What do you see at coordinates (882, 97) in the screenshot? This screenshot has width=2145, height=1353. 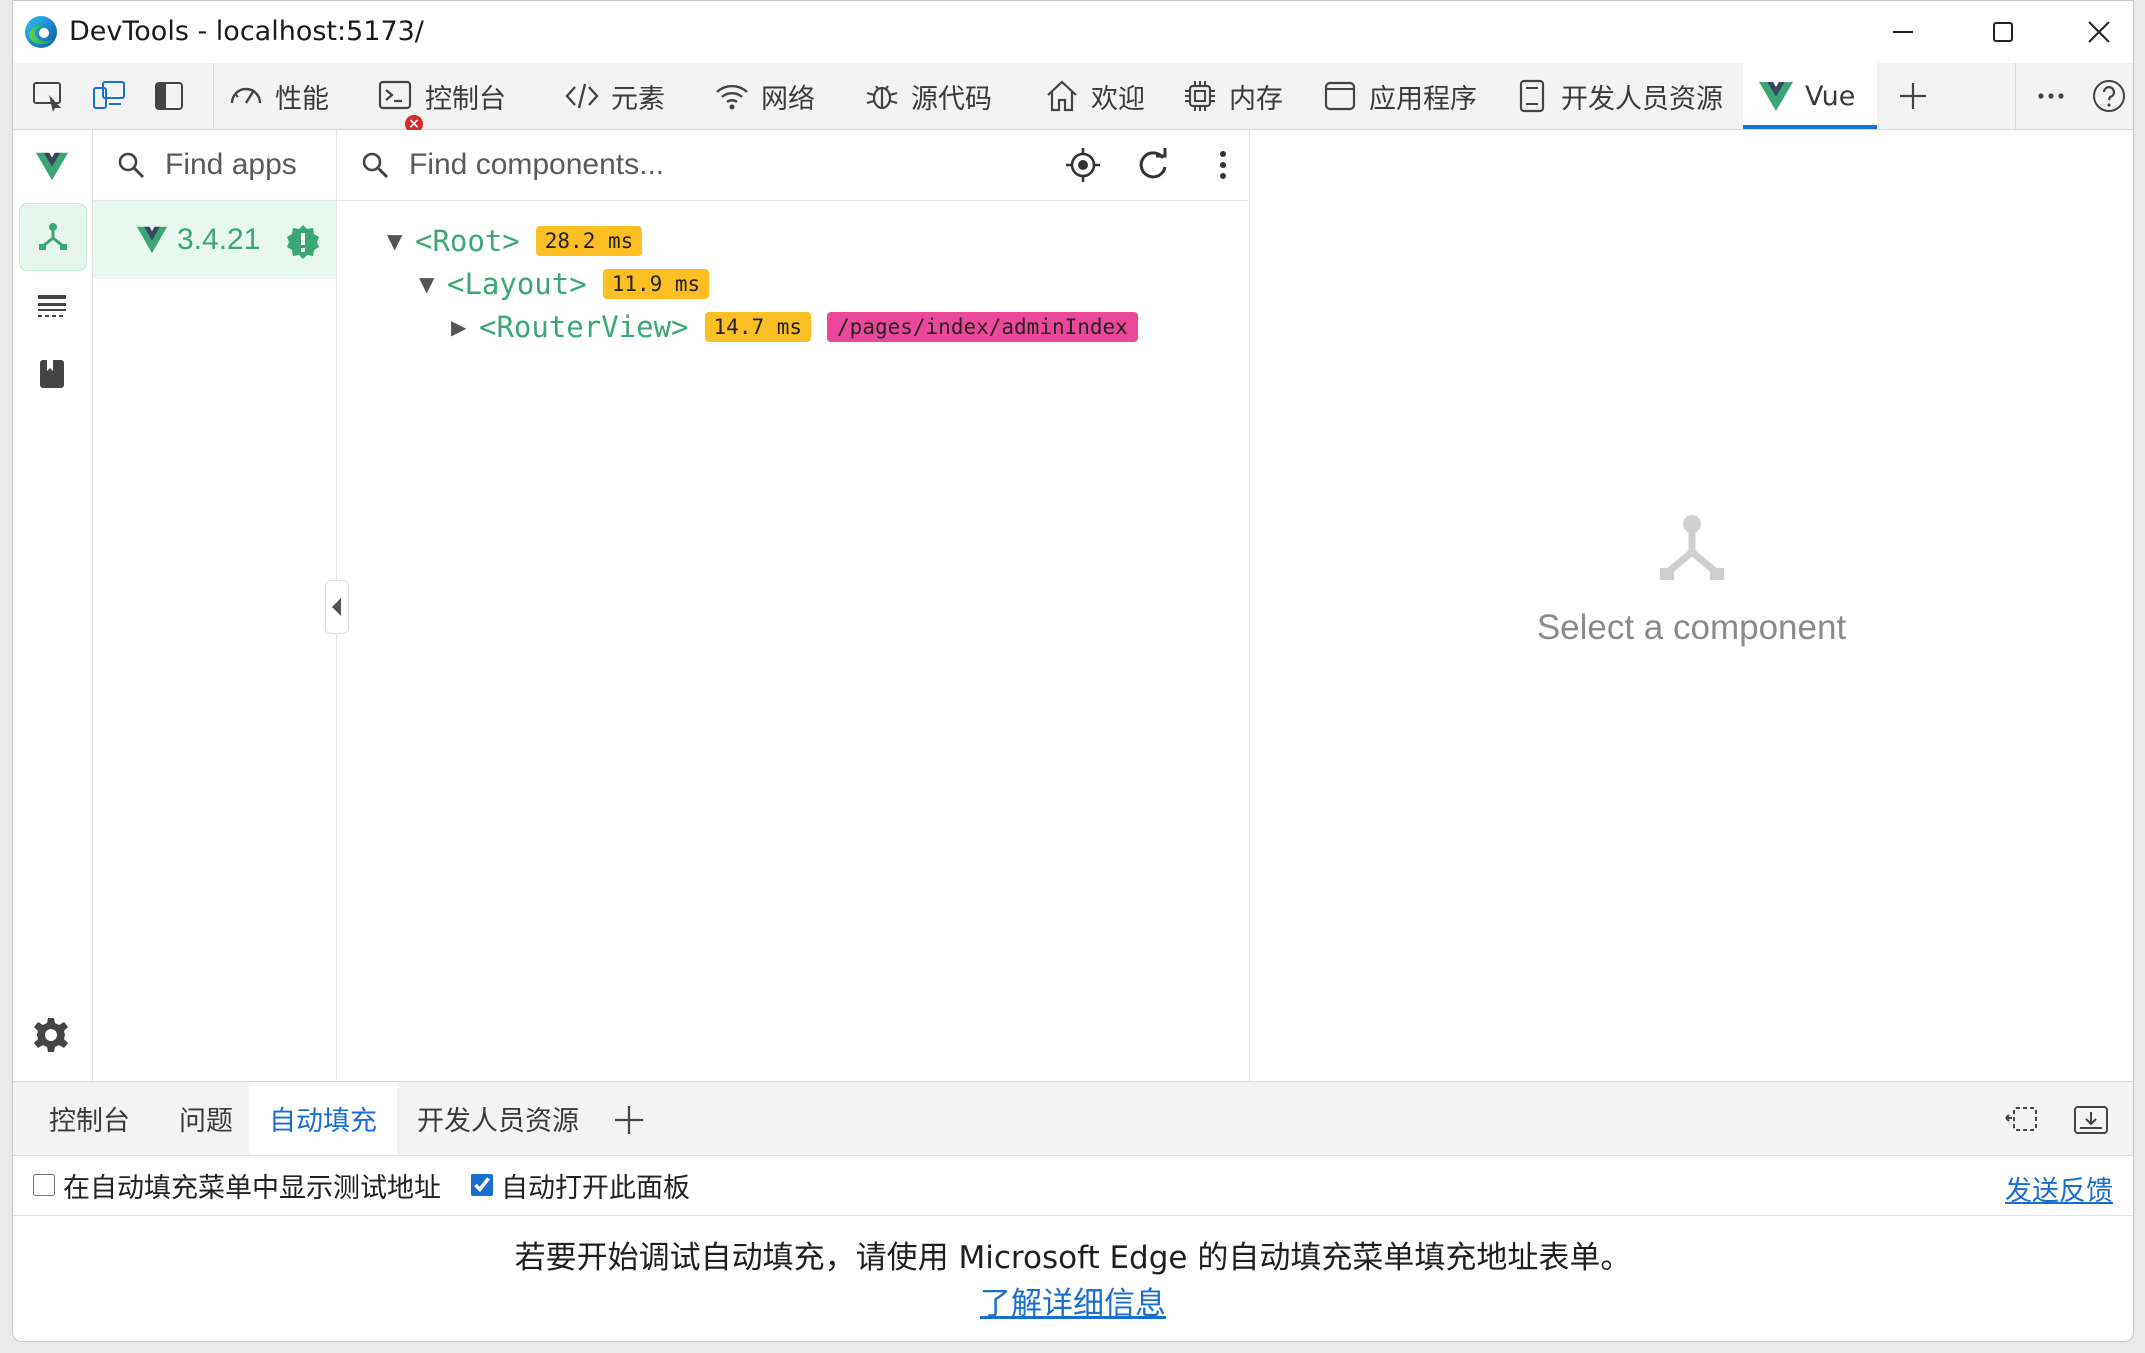 I see `bug-icon` at bounding box center [882, 97].